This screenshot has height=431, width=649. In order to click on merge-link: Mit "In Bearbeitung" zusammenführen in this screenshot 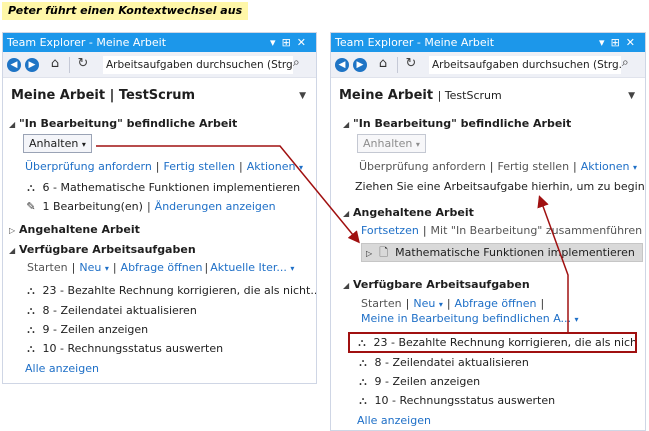, I will do `click(537, 230)`.